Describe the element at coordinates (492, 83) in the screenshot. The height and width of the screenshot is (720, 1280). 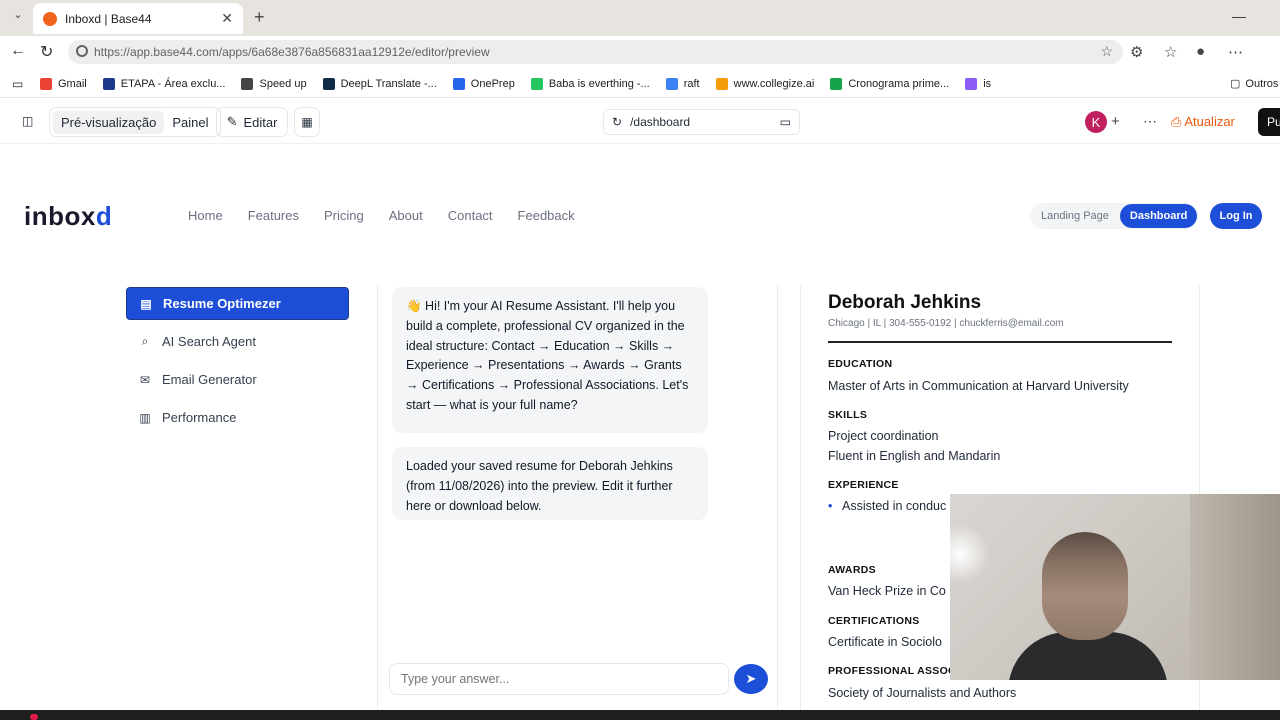
I see `bookmark-label: OnePrep` at that location.